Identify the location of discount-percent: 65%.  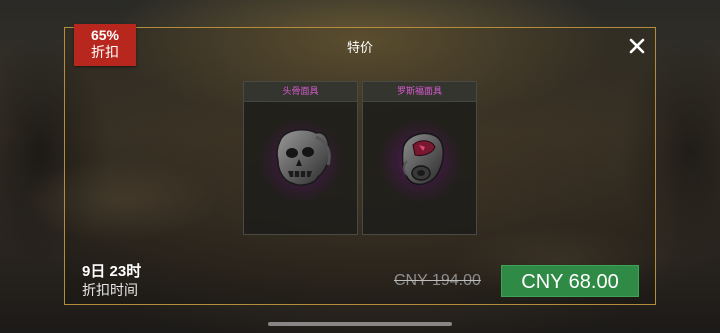
(105, 35).